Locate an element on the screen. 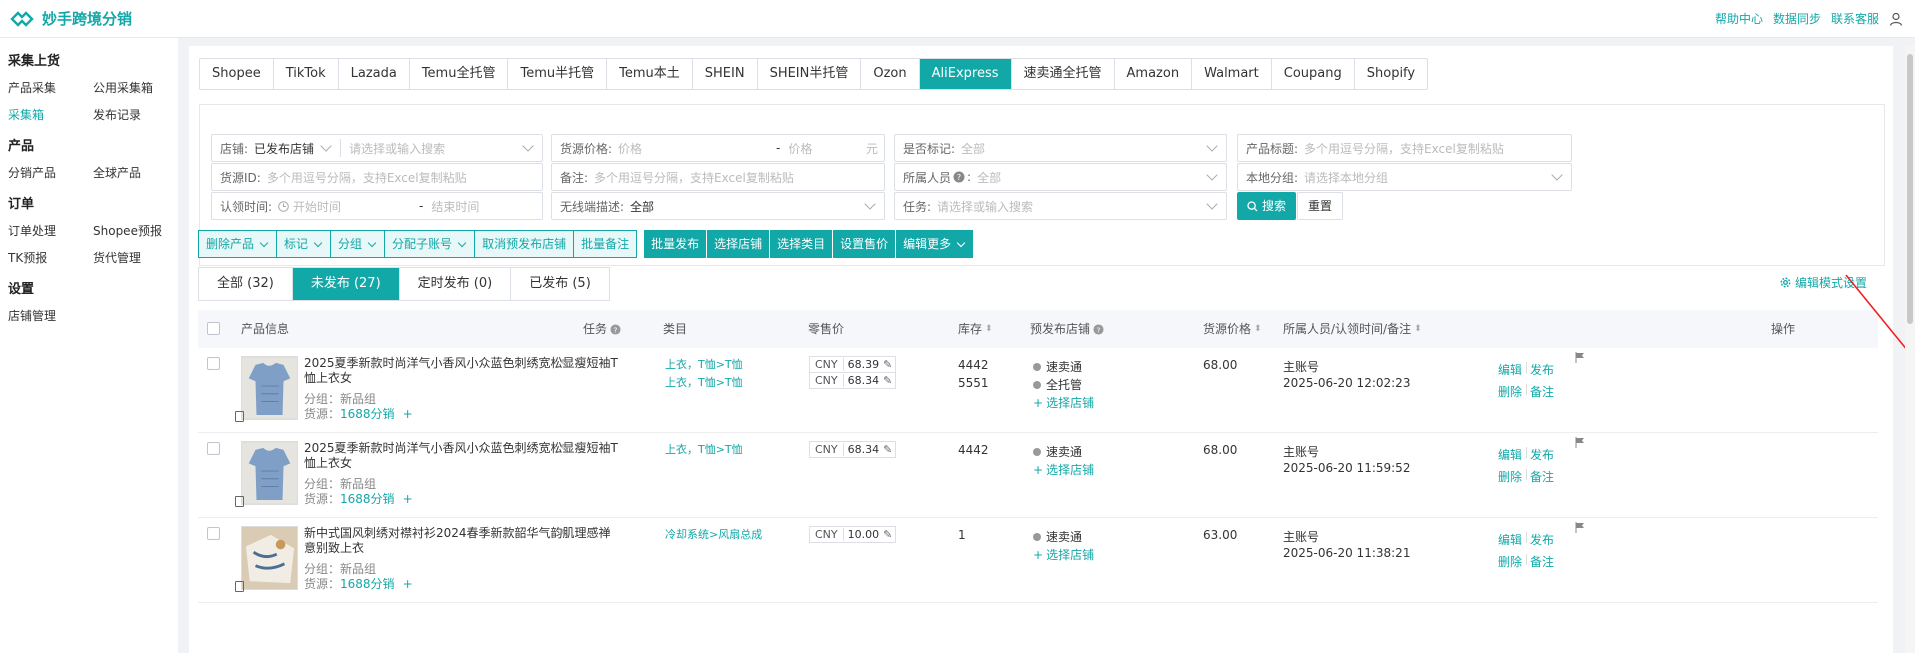  marked-select: 是否标记: 全部 is located at coordinates (1060, 148).